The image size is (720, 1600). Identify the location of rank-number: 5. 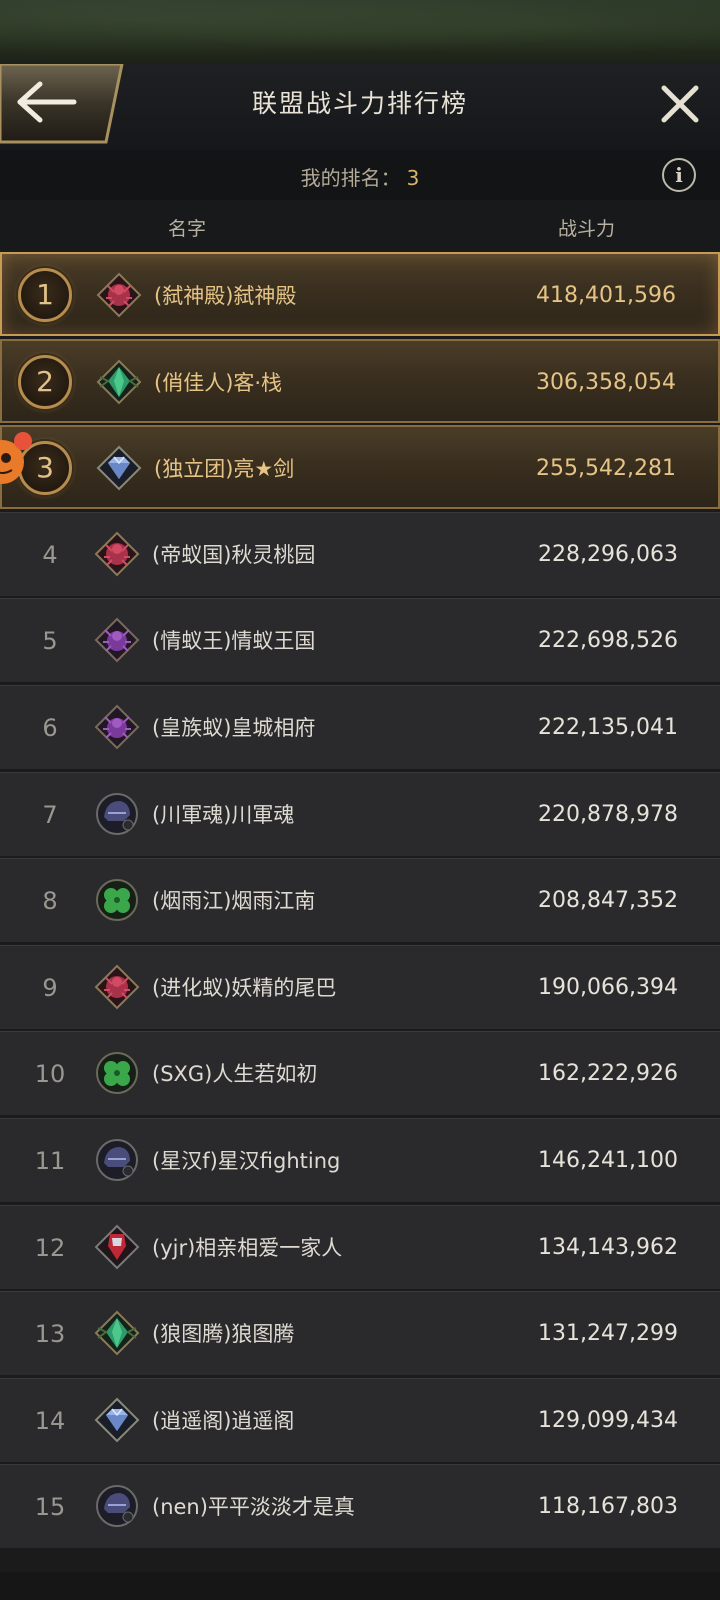
(50, 641).